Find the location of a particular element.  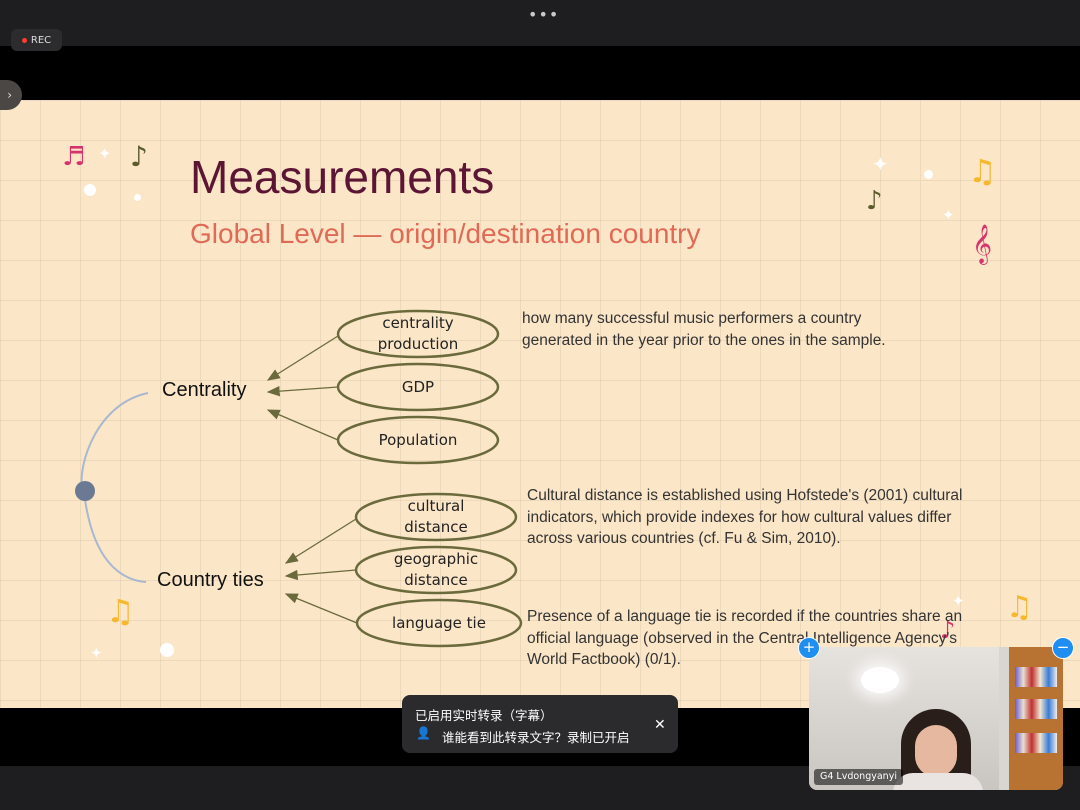

hub-node is located at coordinates (85, 491).